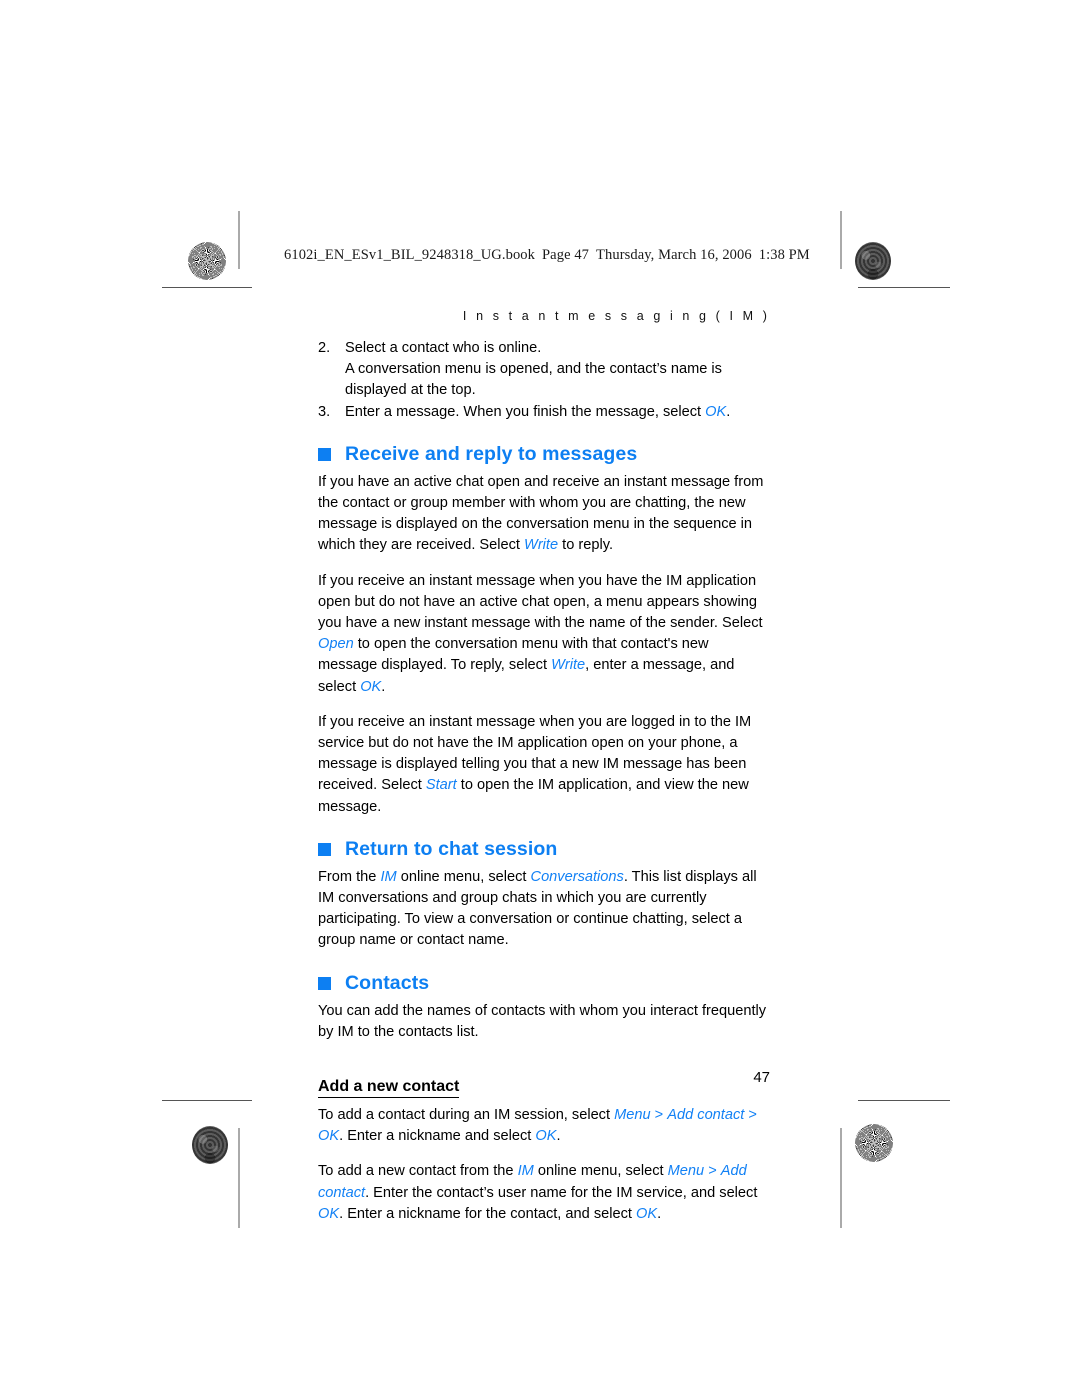 The height and width of the screenshot is (1397, 1080). What do you see at coordinates (324, 348) in the screenshot?
I see `step-number: 2.` at bounding box center [324, 348].